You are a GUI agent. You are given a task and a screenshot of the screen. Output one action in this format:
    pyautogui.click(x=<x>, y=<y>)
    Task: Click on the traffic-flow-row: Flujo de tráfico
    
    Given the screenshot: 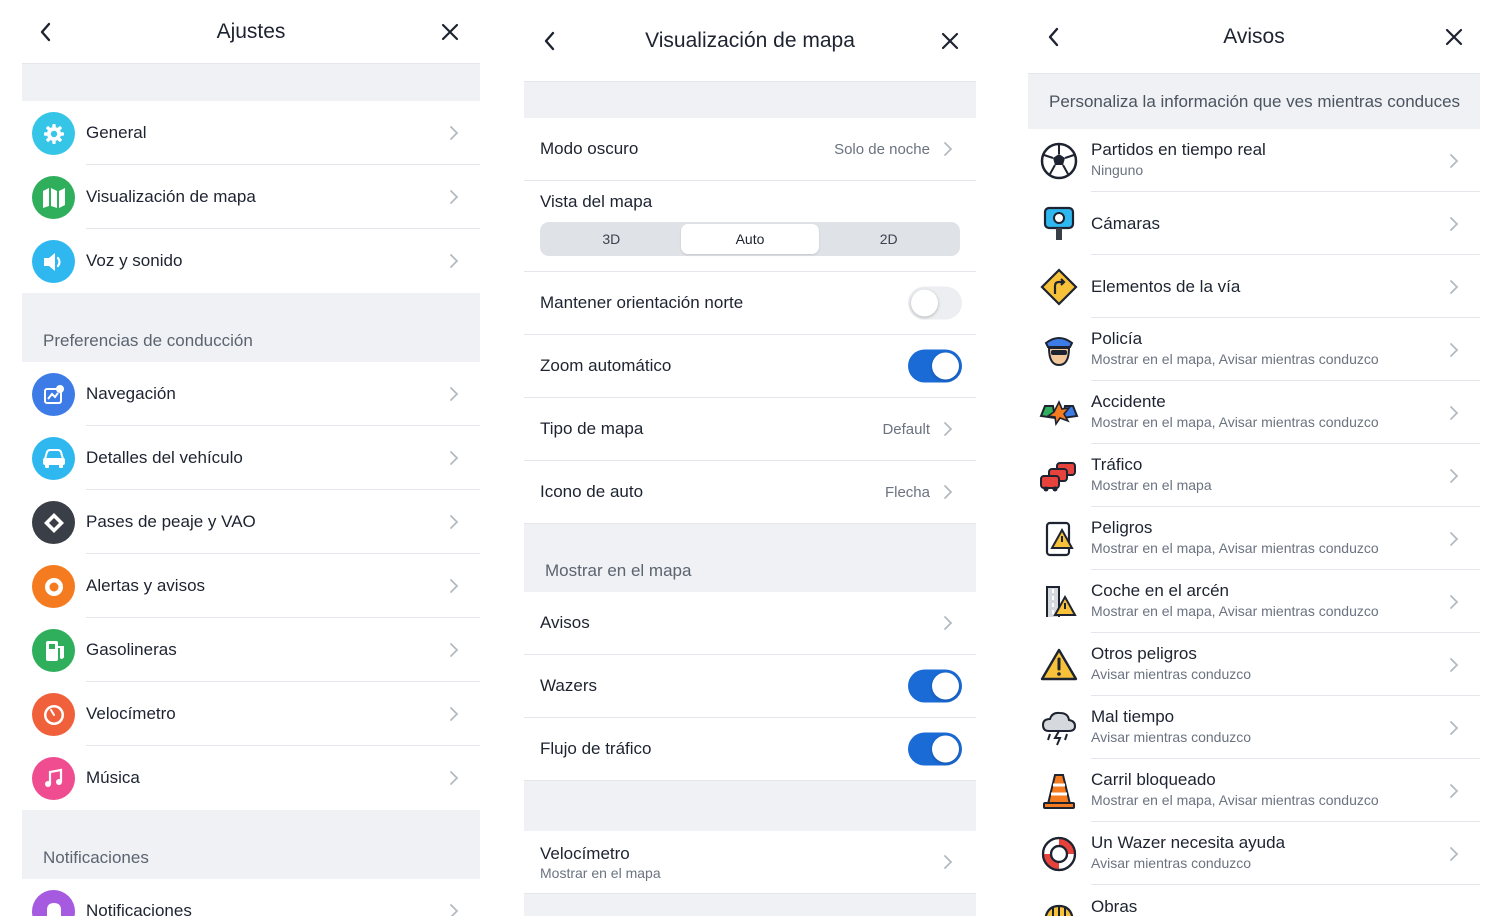 What is the action you would take?
    pyautogui.click(x=750, y=749)
    